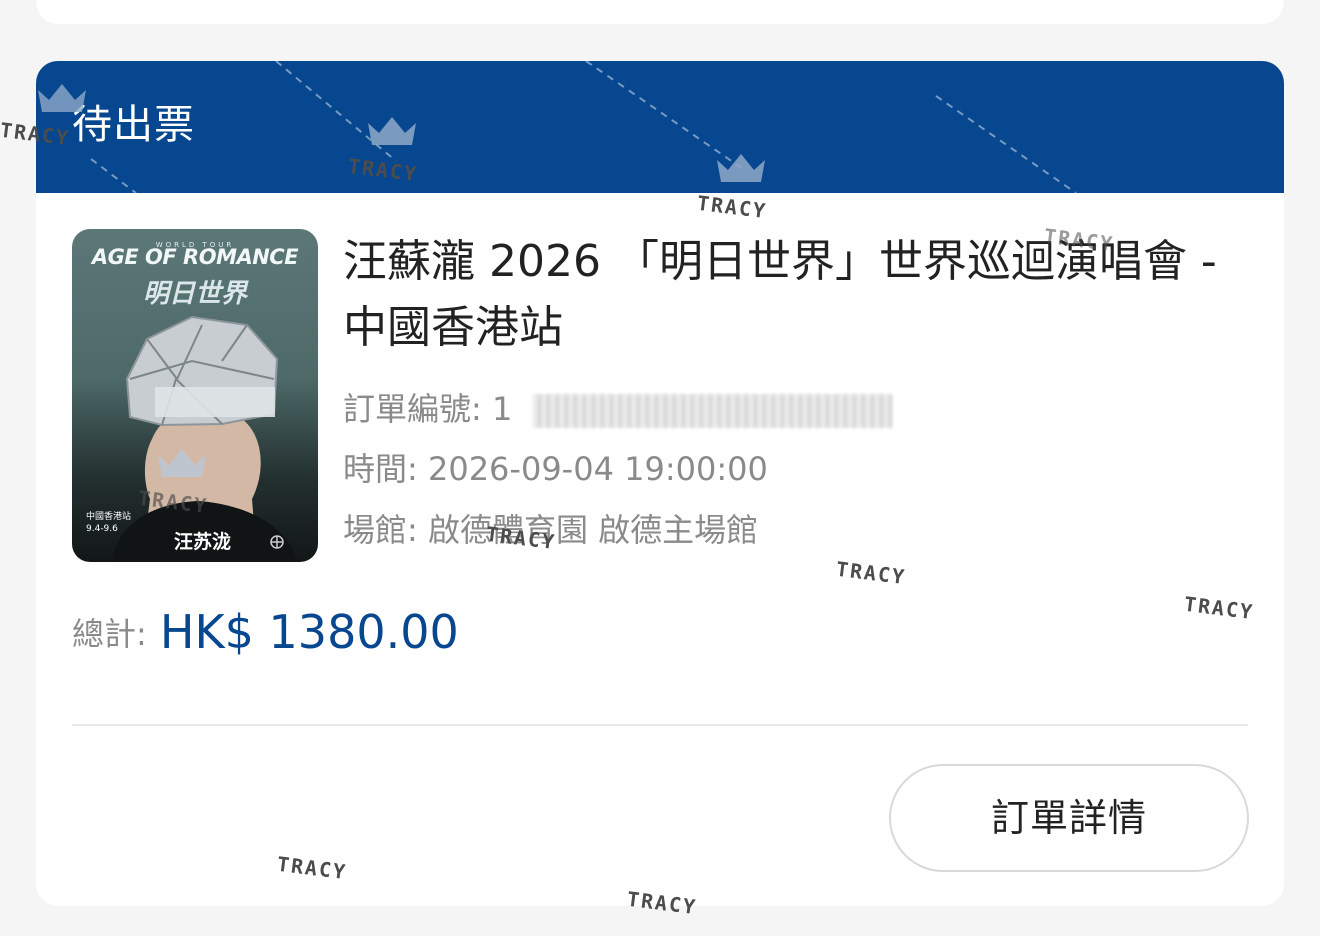 The image size is (1320, 936). I want to click on previous-order-card, so click(660, 12).